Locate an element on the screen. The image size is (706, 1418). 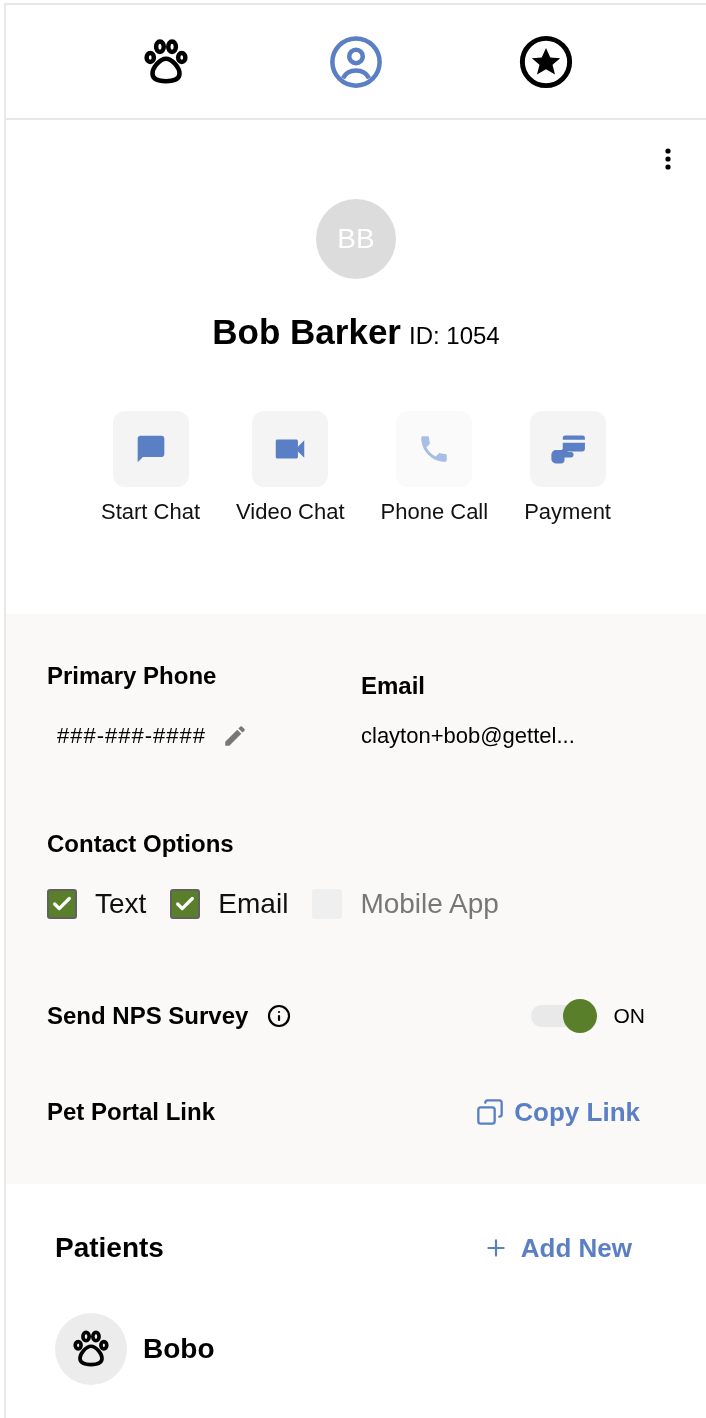
edit-button is located at coordinates (235, 736).